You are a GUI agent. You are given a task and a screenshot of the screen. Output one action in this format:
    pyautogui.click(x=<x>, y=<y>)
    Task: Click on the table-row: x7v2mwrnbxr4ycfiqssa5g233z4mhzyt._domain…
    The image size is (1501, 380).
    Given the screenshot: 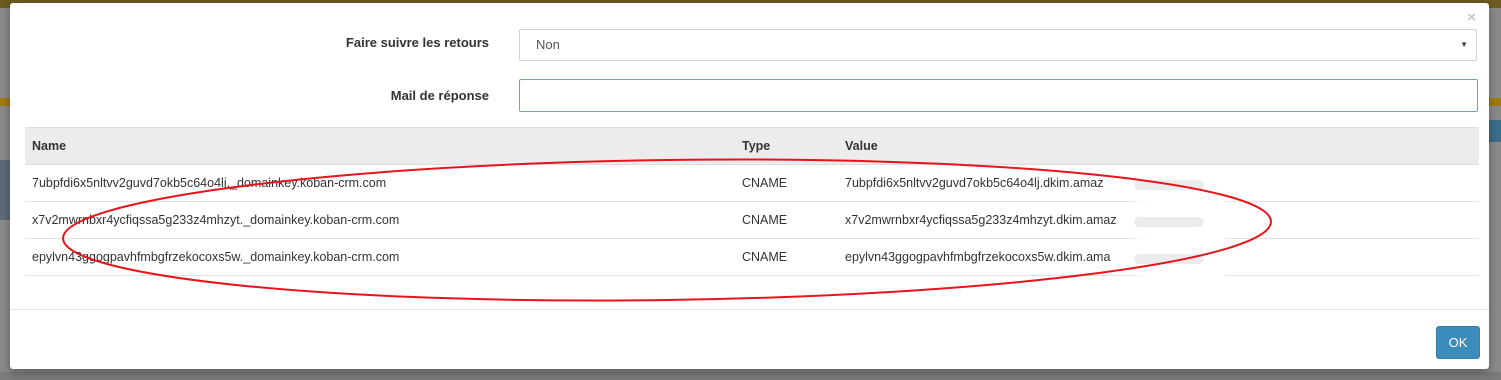 What is the action you would take?
    pyautogui.click(x=752, y=220)
    